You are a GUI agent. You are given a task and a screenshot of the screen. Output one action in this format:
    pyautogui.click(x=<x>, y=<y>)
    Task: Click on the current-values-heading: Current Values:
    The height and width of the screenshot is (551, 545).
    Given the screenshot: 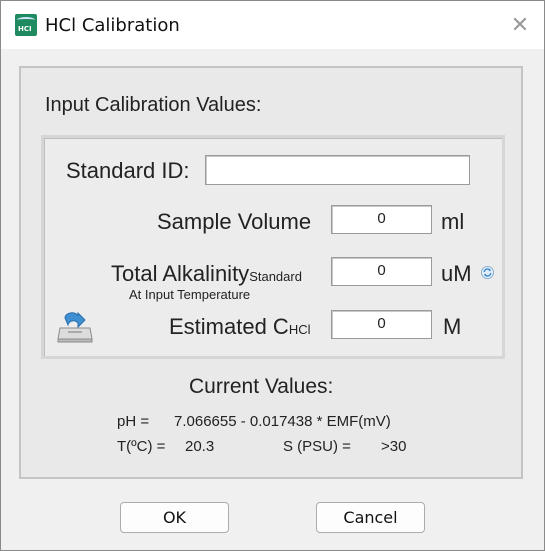 What is the action you would take?
    pyautogui.click(x=261, y=386)
    